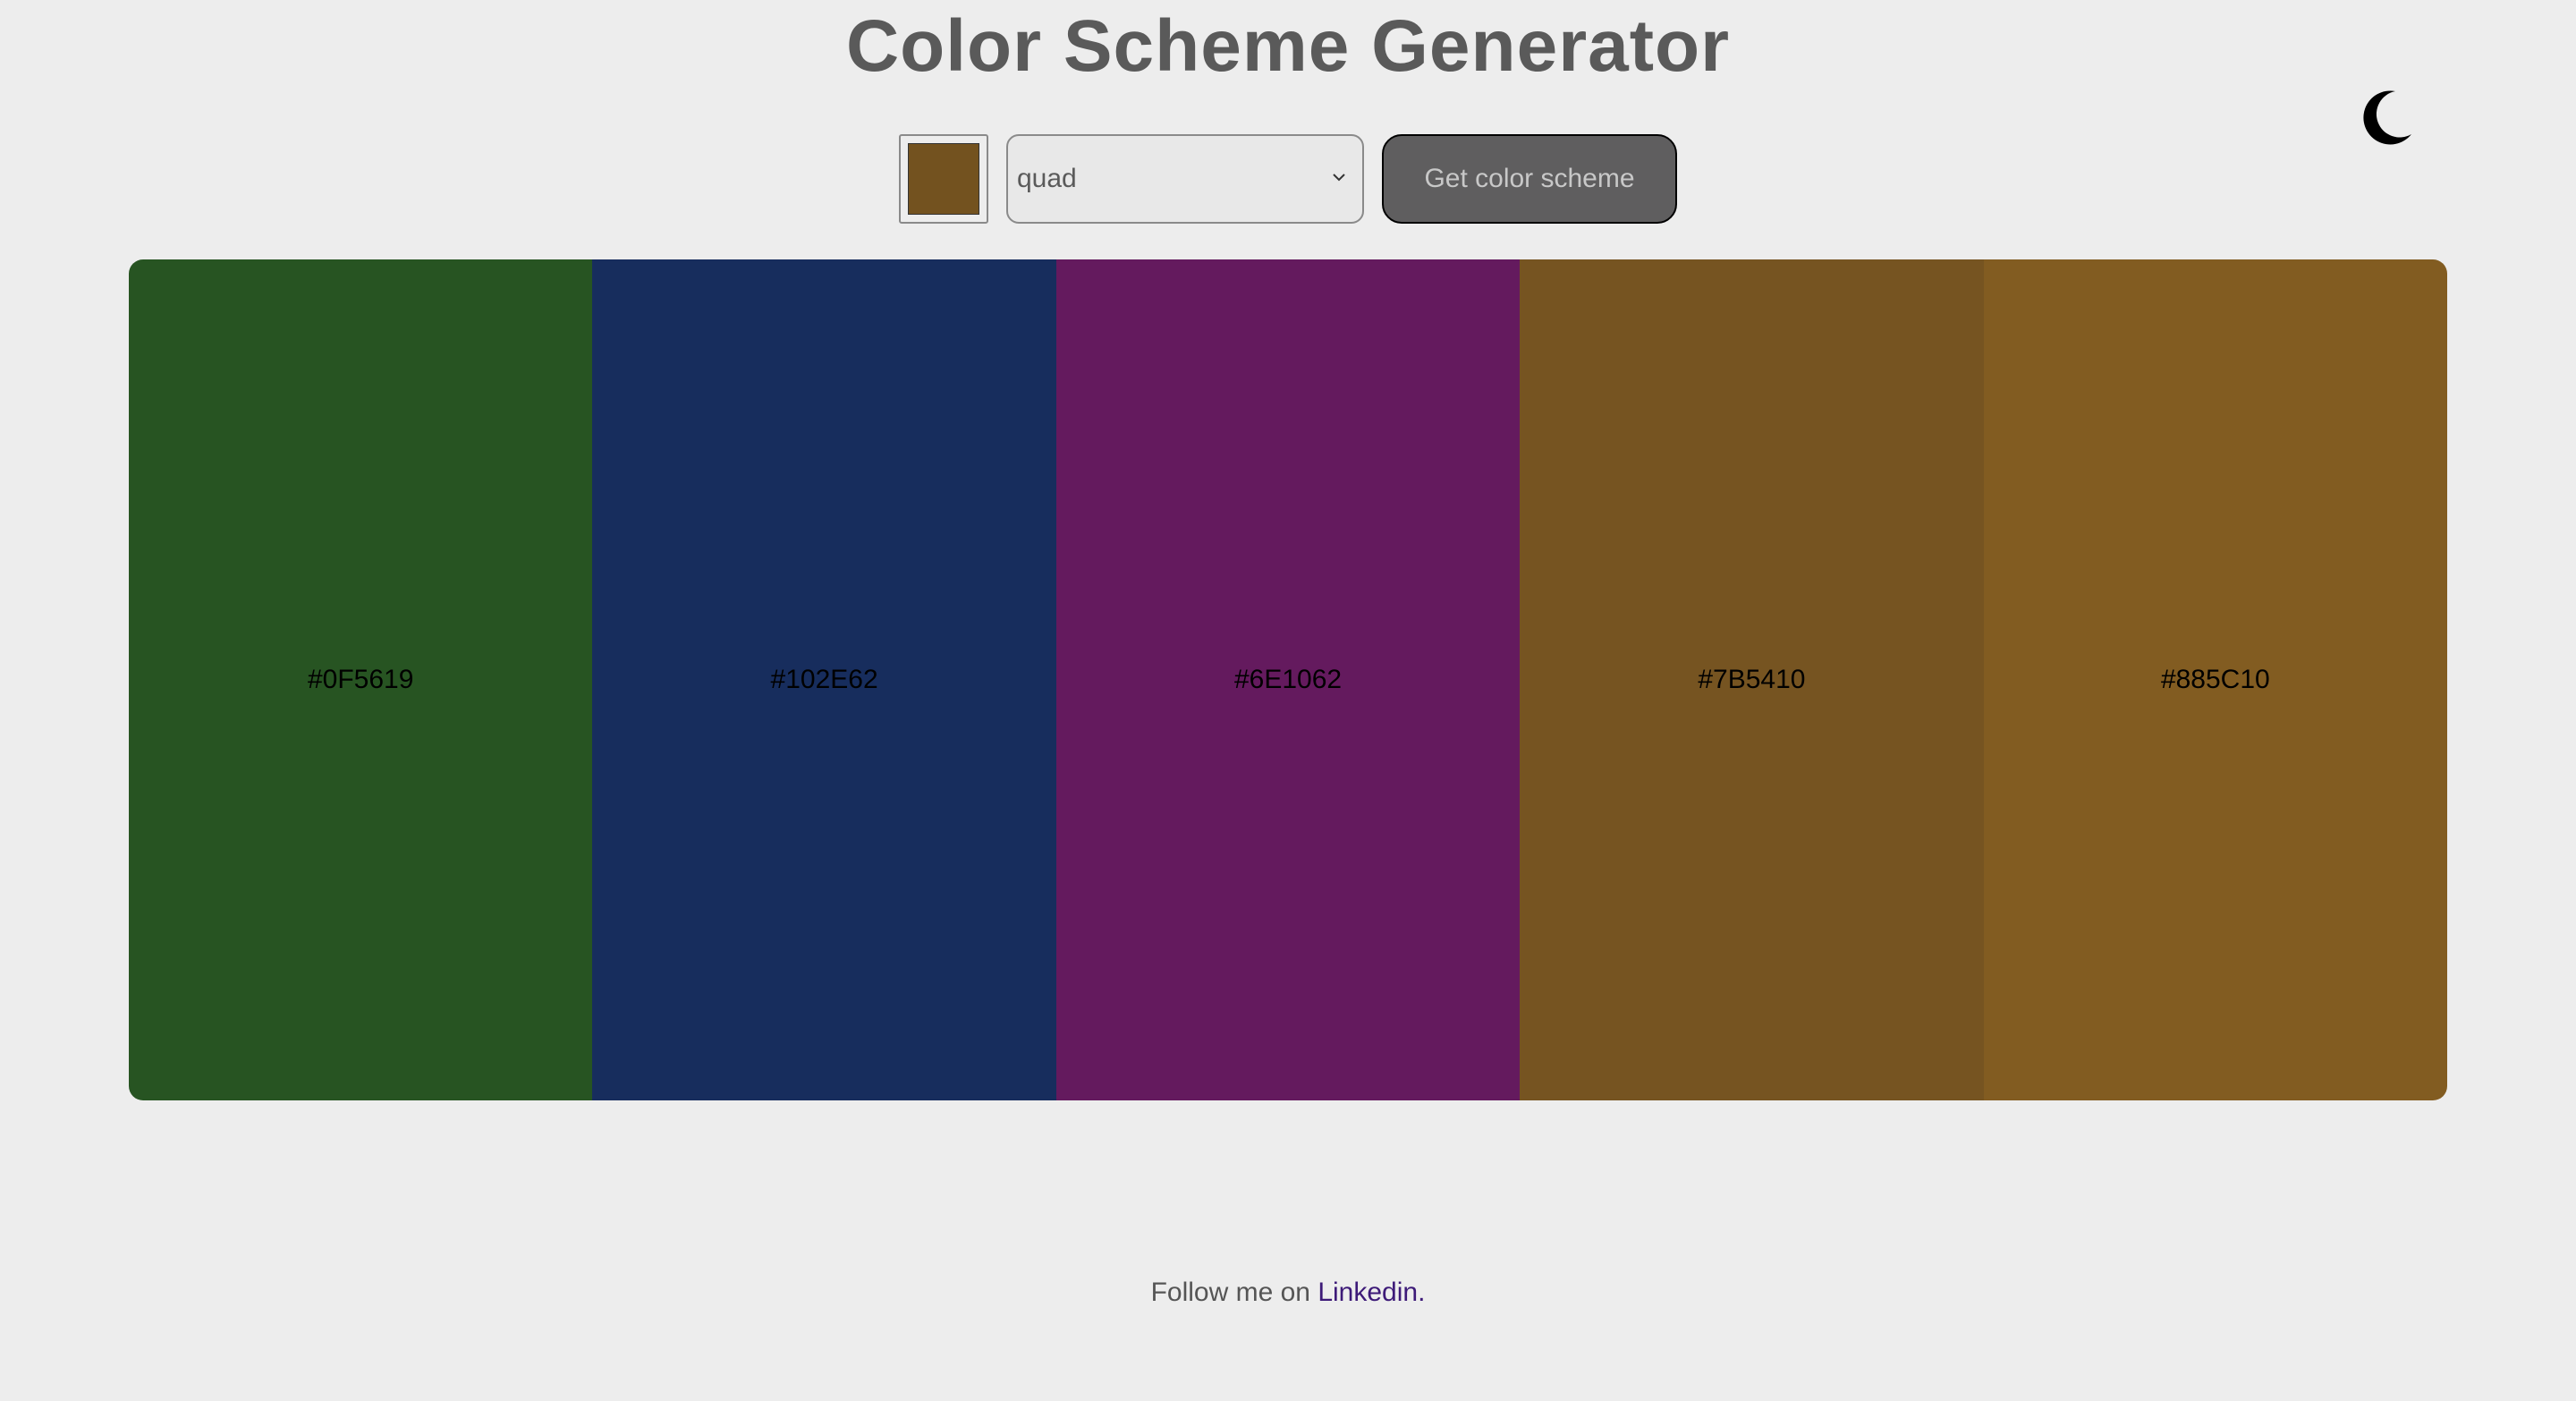  Describe the element at coordinates (1234, 1292) in the screenshot. I see `footer-text: Follow me on` at that location.